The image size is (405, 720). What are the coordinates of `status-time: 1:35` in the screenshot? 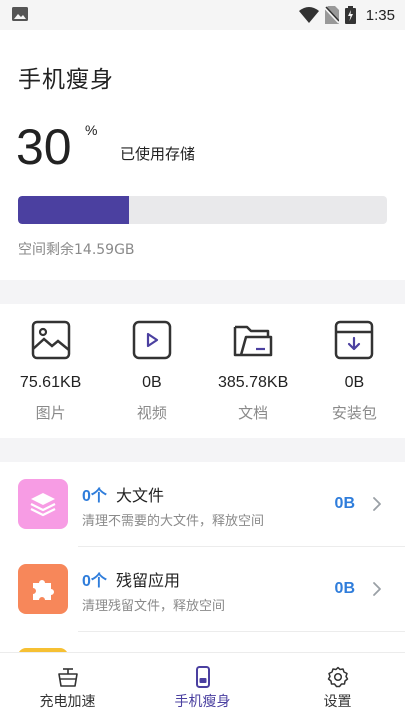 It's located at (380, 15).